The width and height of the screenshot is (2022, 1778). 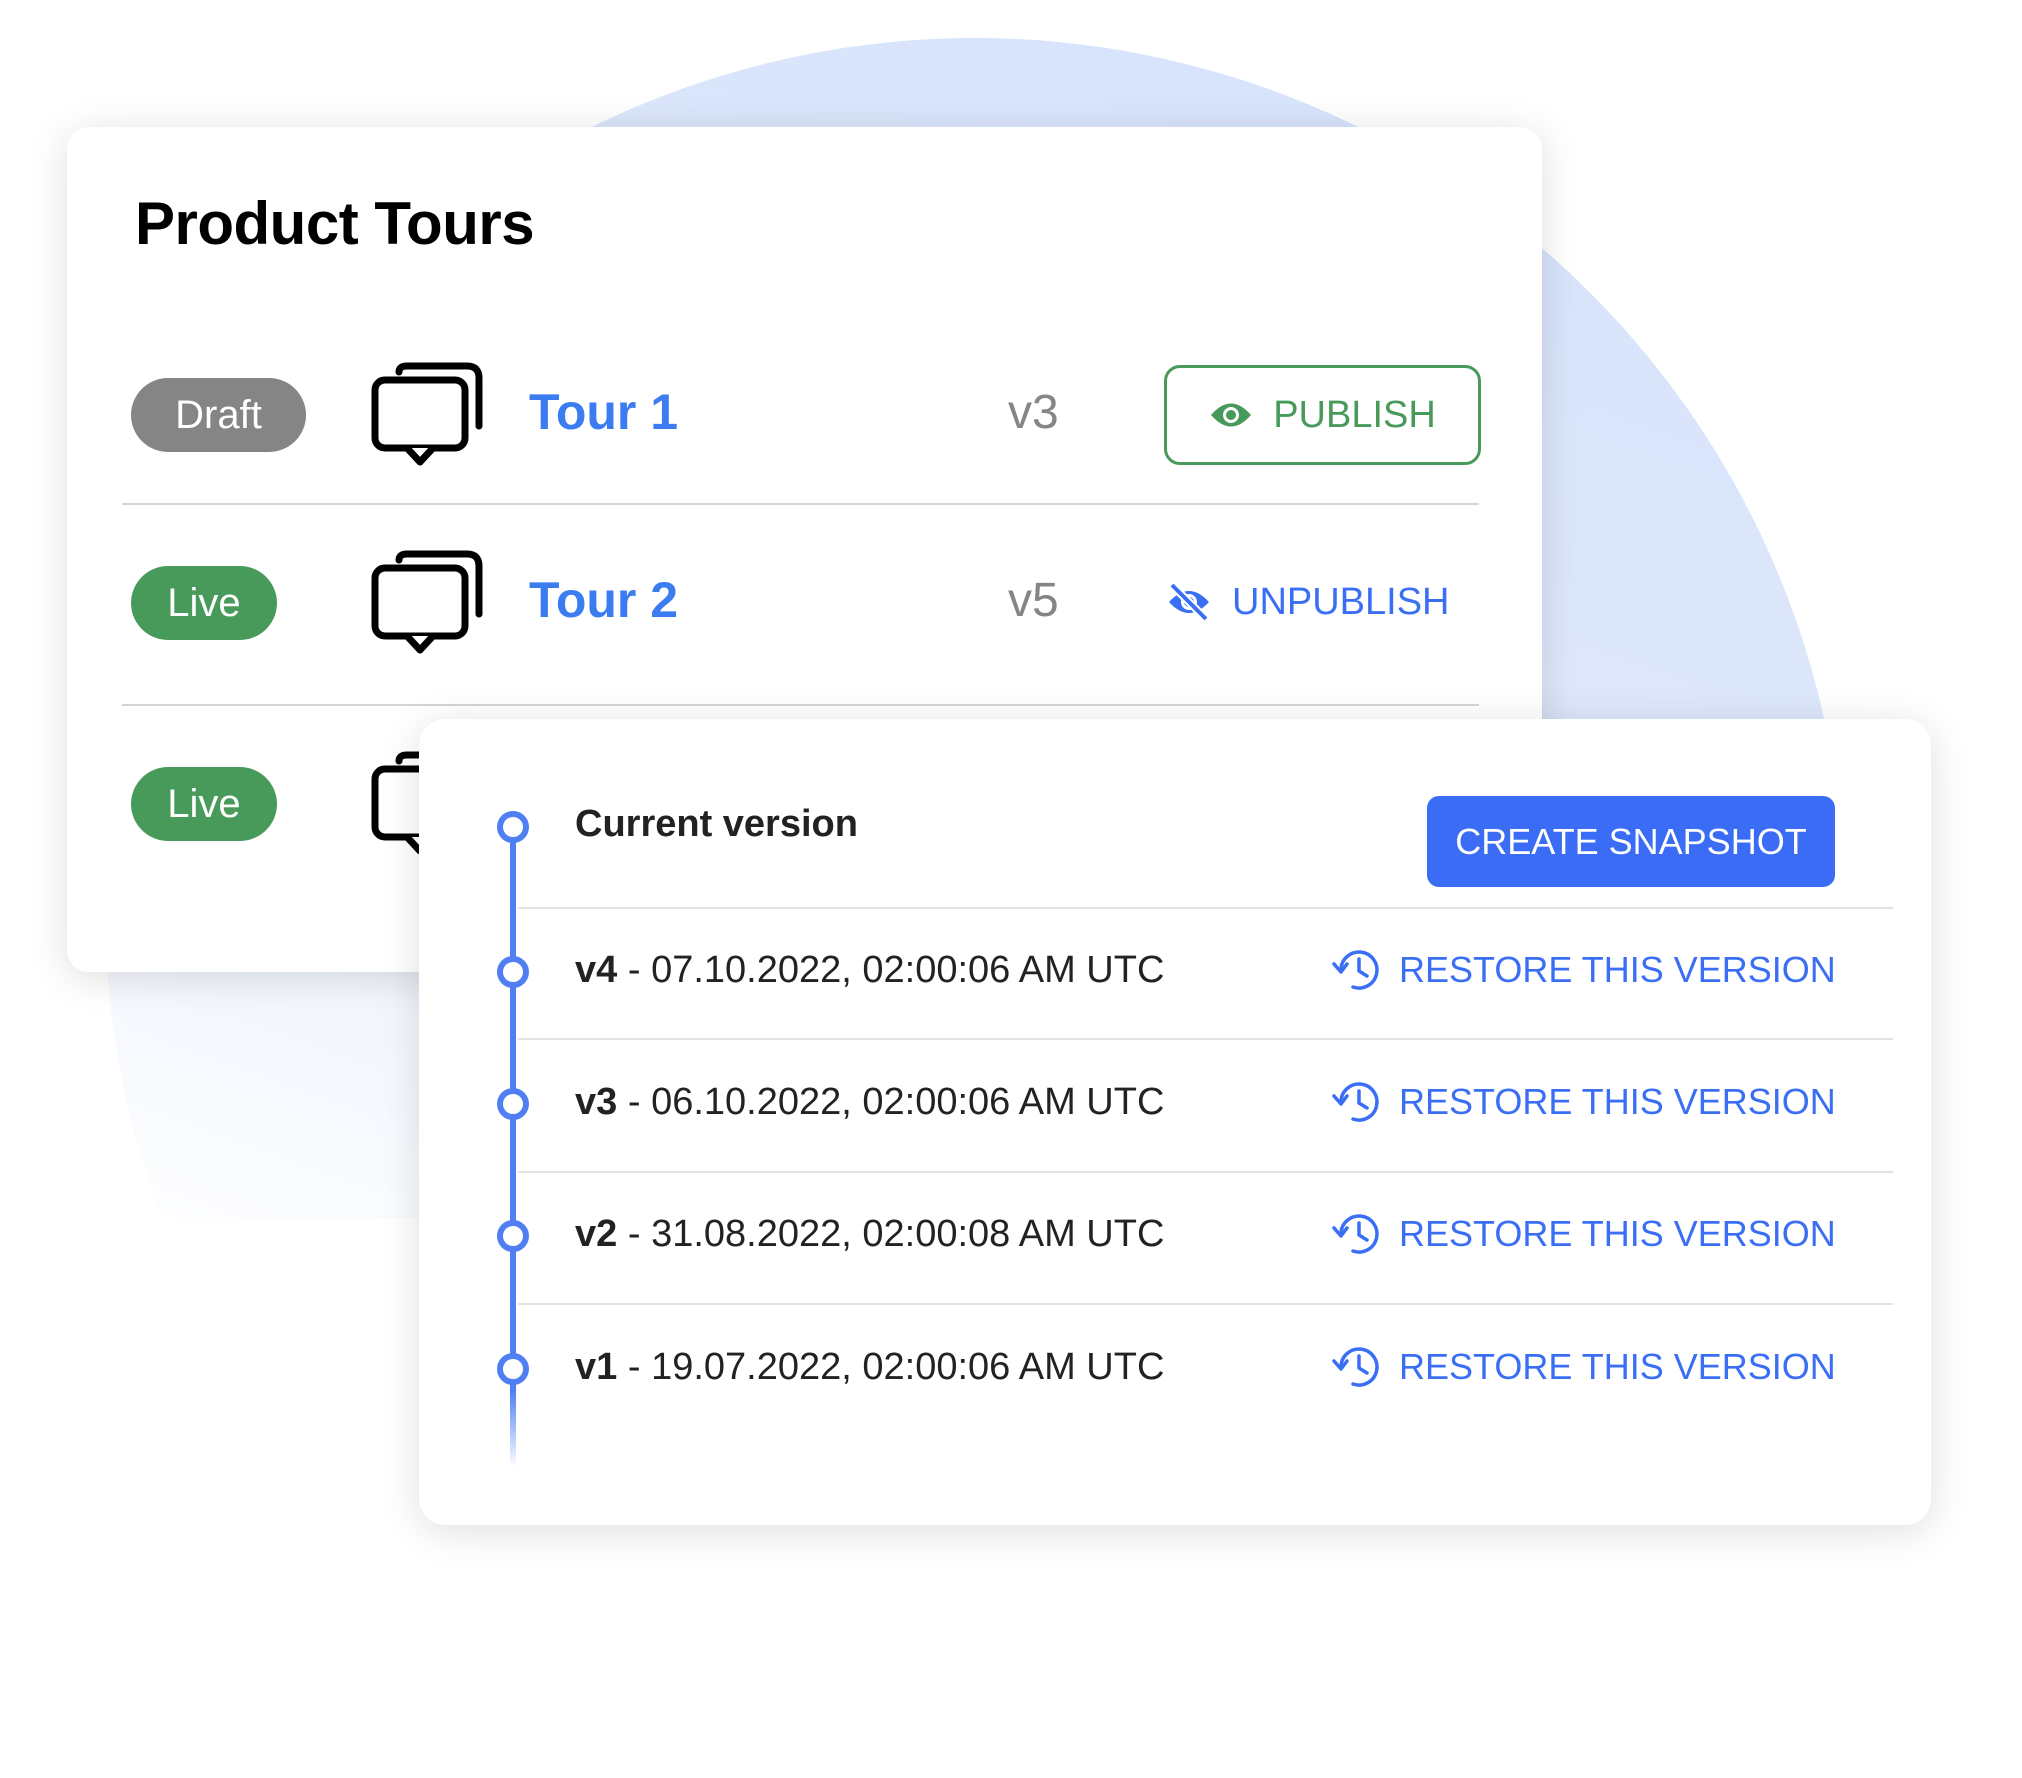 What do you see at coordinates (603, 412) in the screenshot?
I see `tour-name-link: Tour 1` at bounding box center [603, 412].